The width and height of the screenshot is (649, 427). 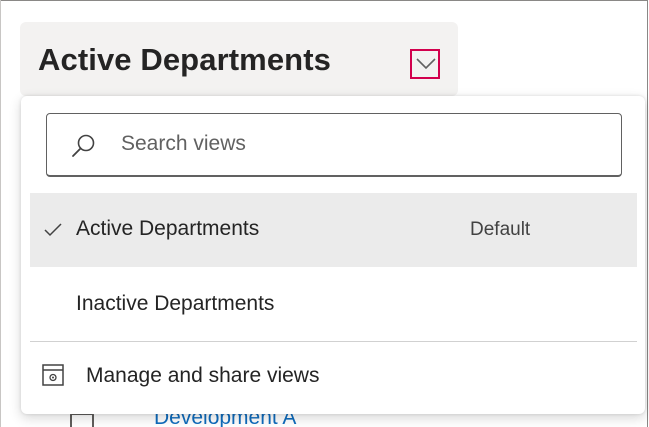 I want to click on view-selector: Active Departments, so click(x=239, y=59).